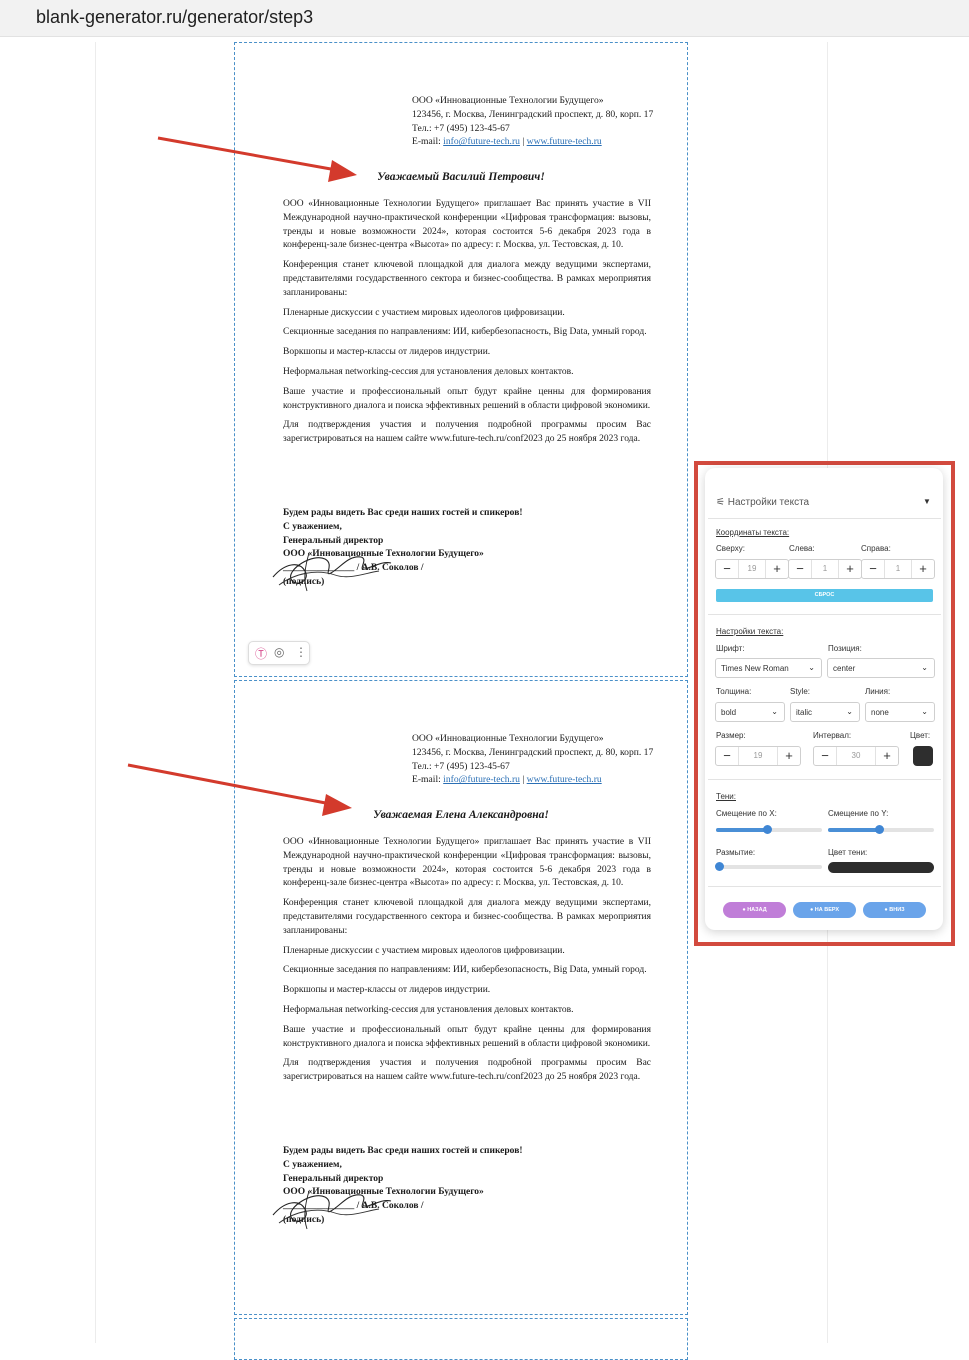  What do you see at coordinates (750, 712) in the screenshot?
I see `weight-select: bold ⌄` at bounding box center [750, 712].